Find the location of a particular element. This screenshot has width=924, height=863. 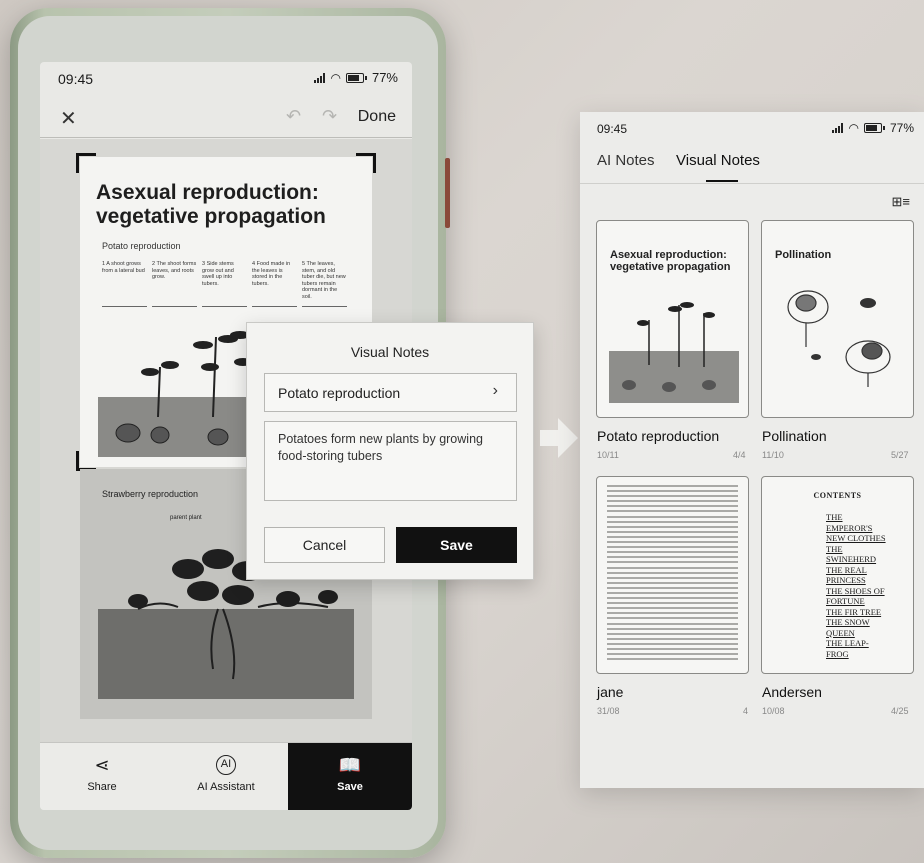

toc-item: PRINCESS is located at coordinates (846, 580).